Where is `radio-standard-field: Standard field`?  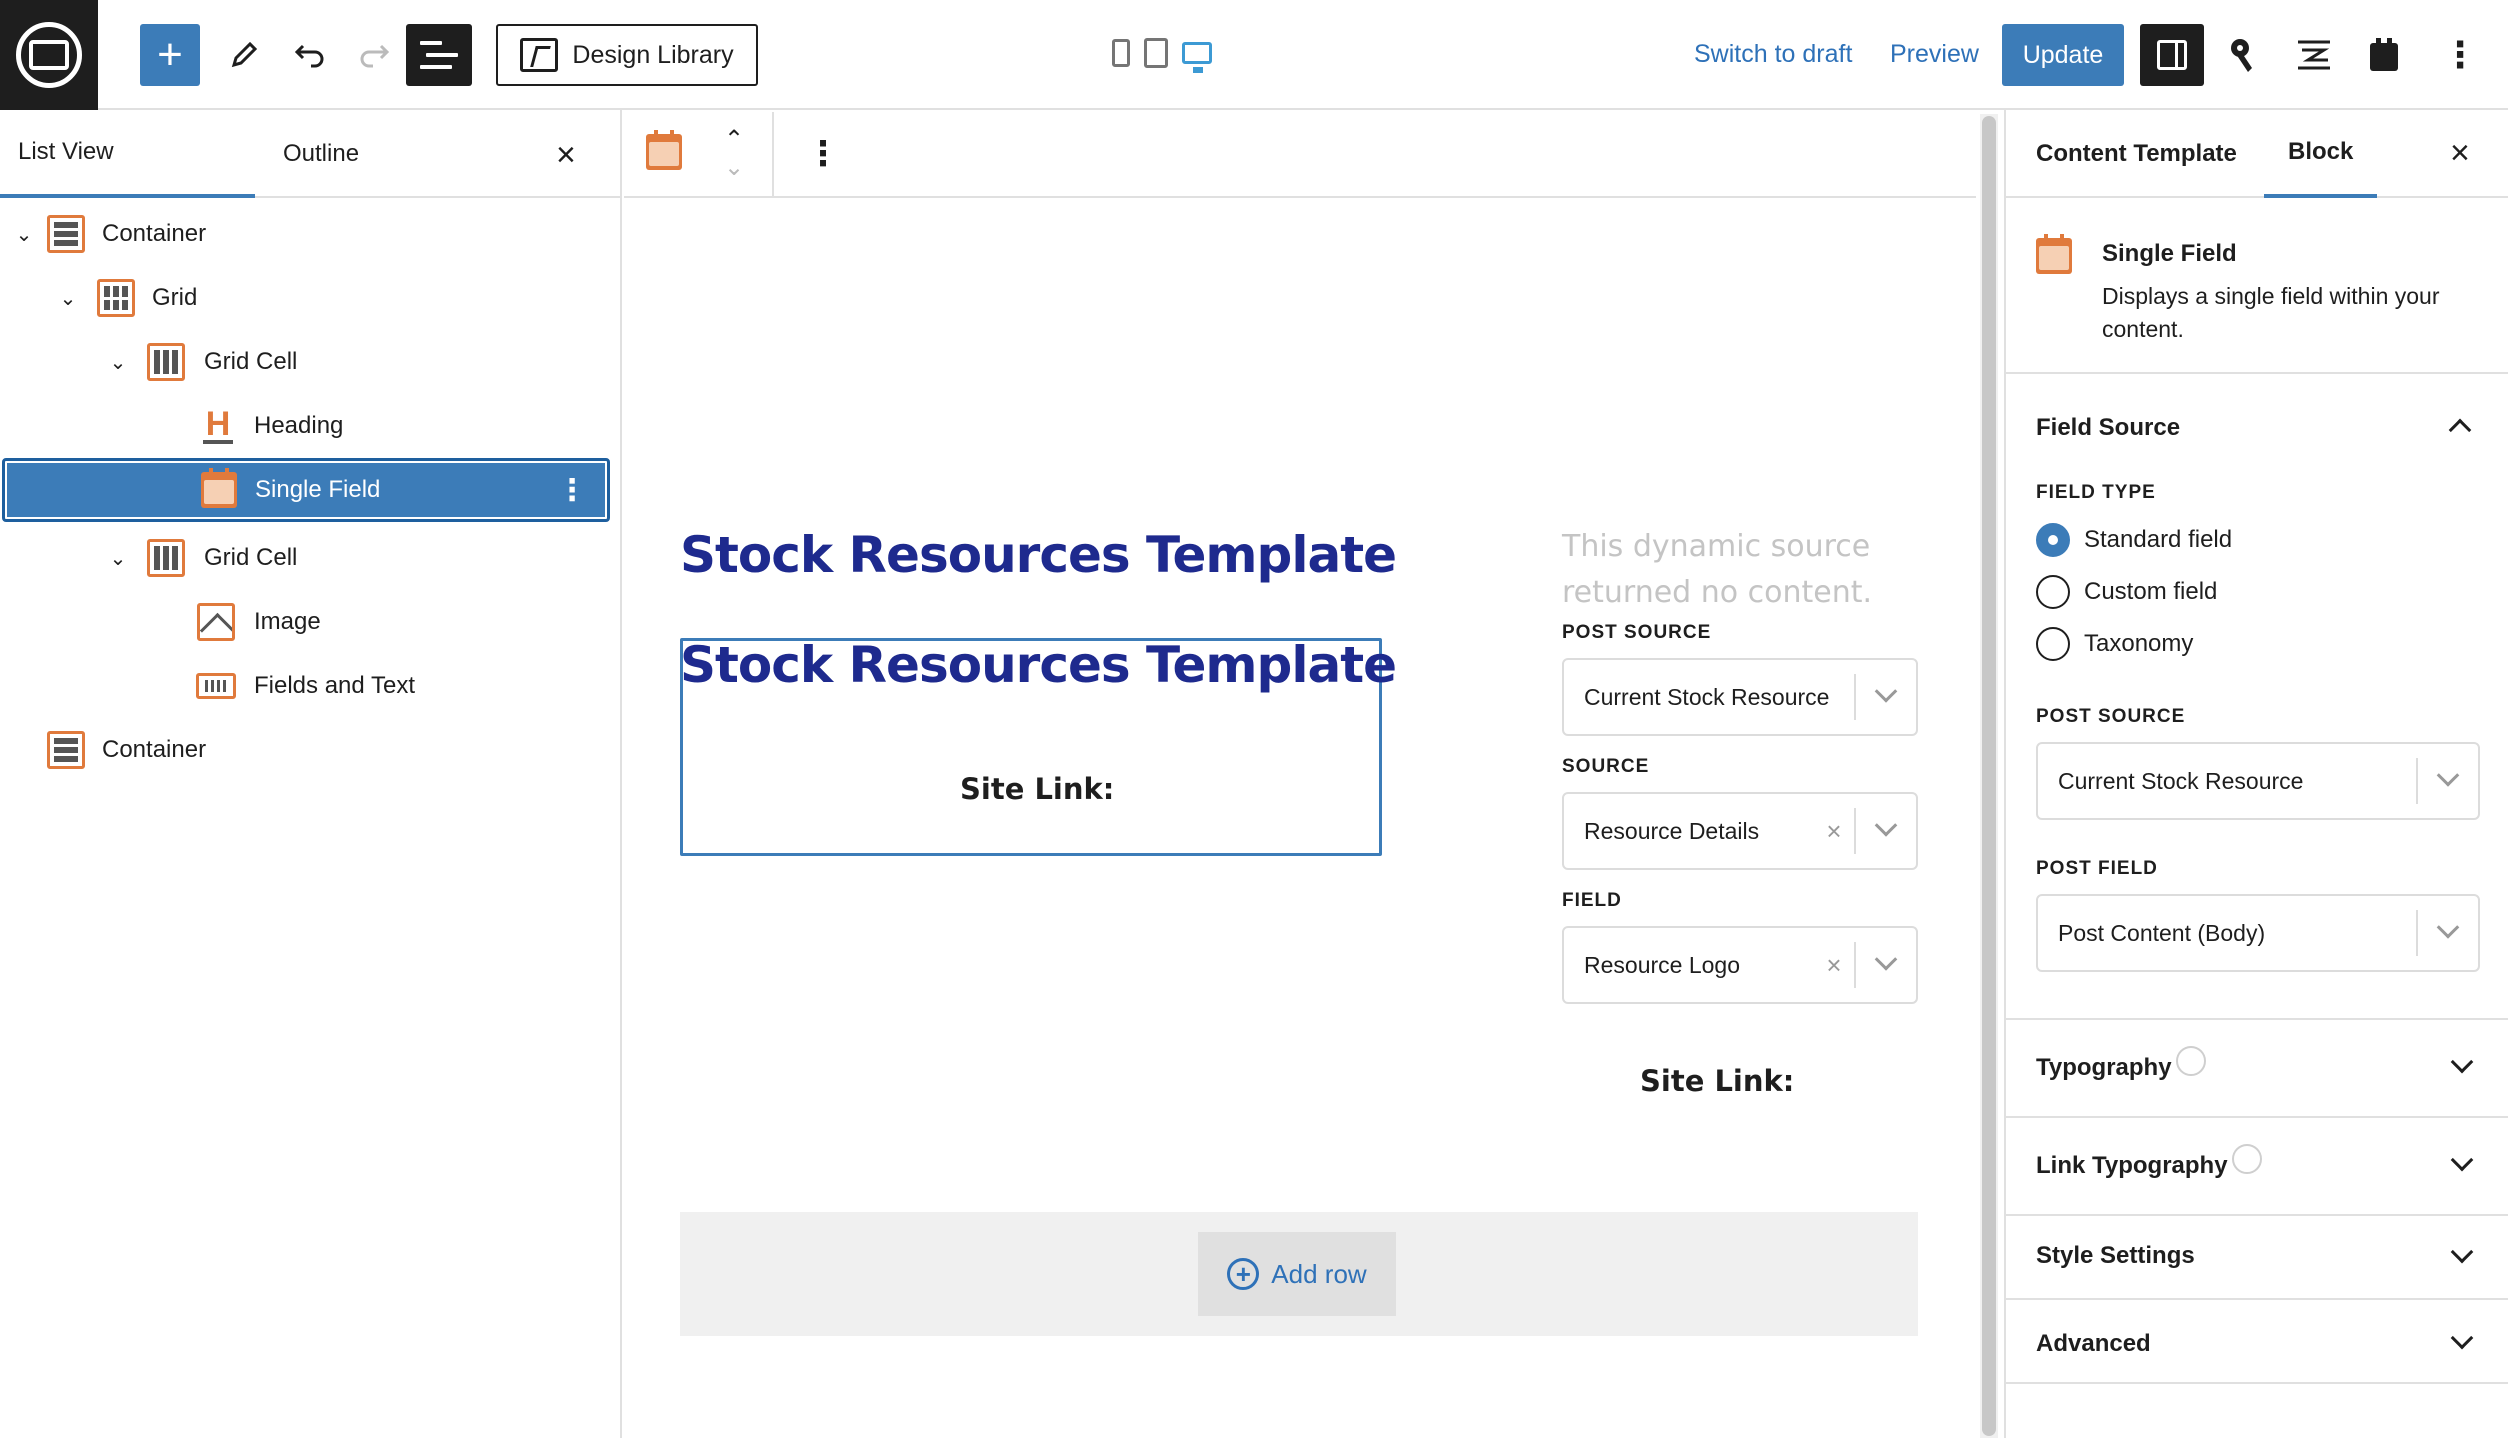 radio-standard-field: Standard field is located at coordinates (2134, 540).